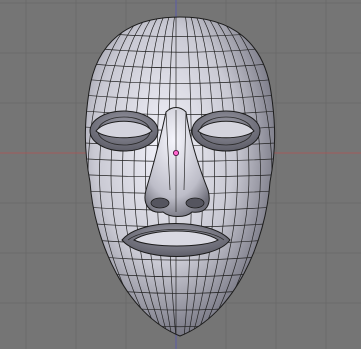 Image resolution: width=361 pixels, height=349 pixels. What do you see at coordinates (226, 131) in the screenshot?
I see `right-eye-socket` at bounding box center [226, 131].